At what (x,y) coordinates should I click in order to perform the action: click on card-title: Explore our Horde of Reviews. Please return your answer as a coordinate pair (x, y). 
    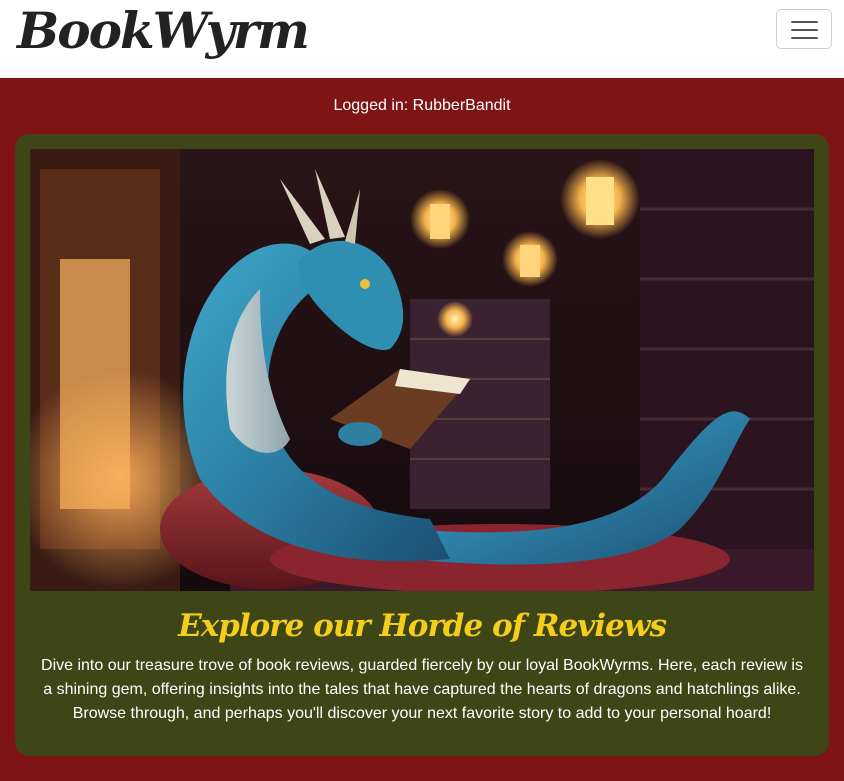
    Looking at the image, I should click on (422, 626).